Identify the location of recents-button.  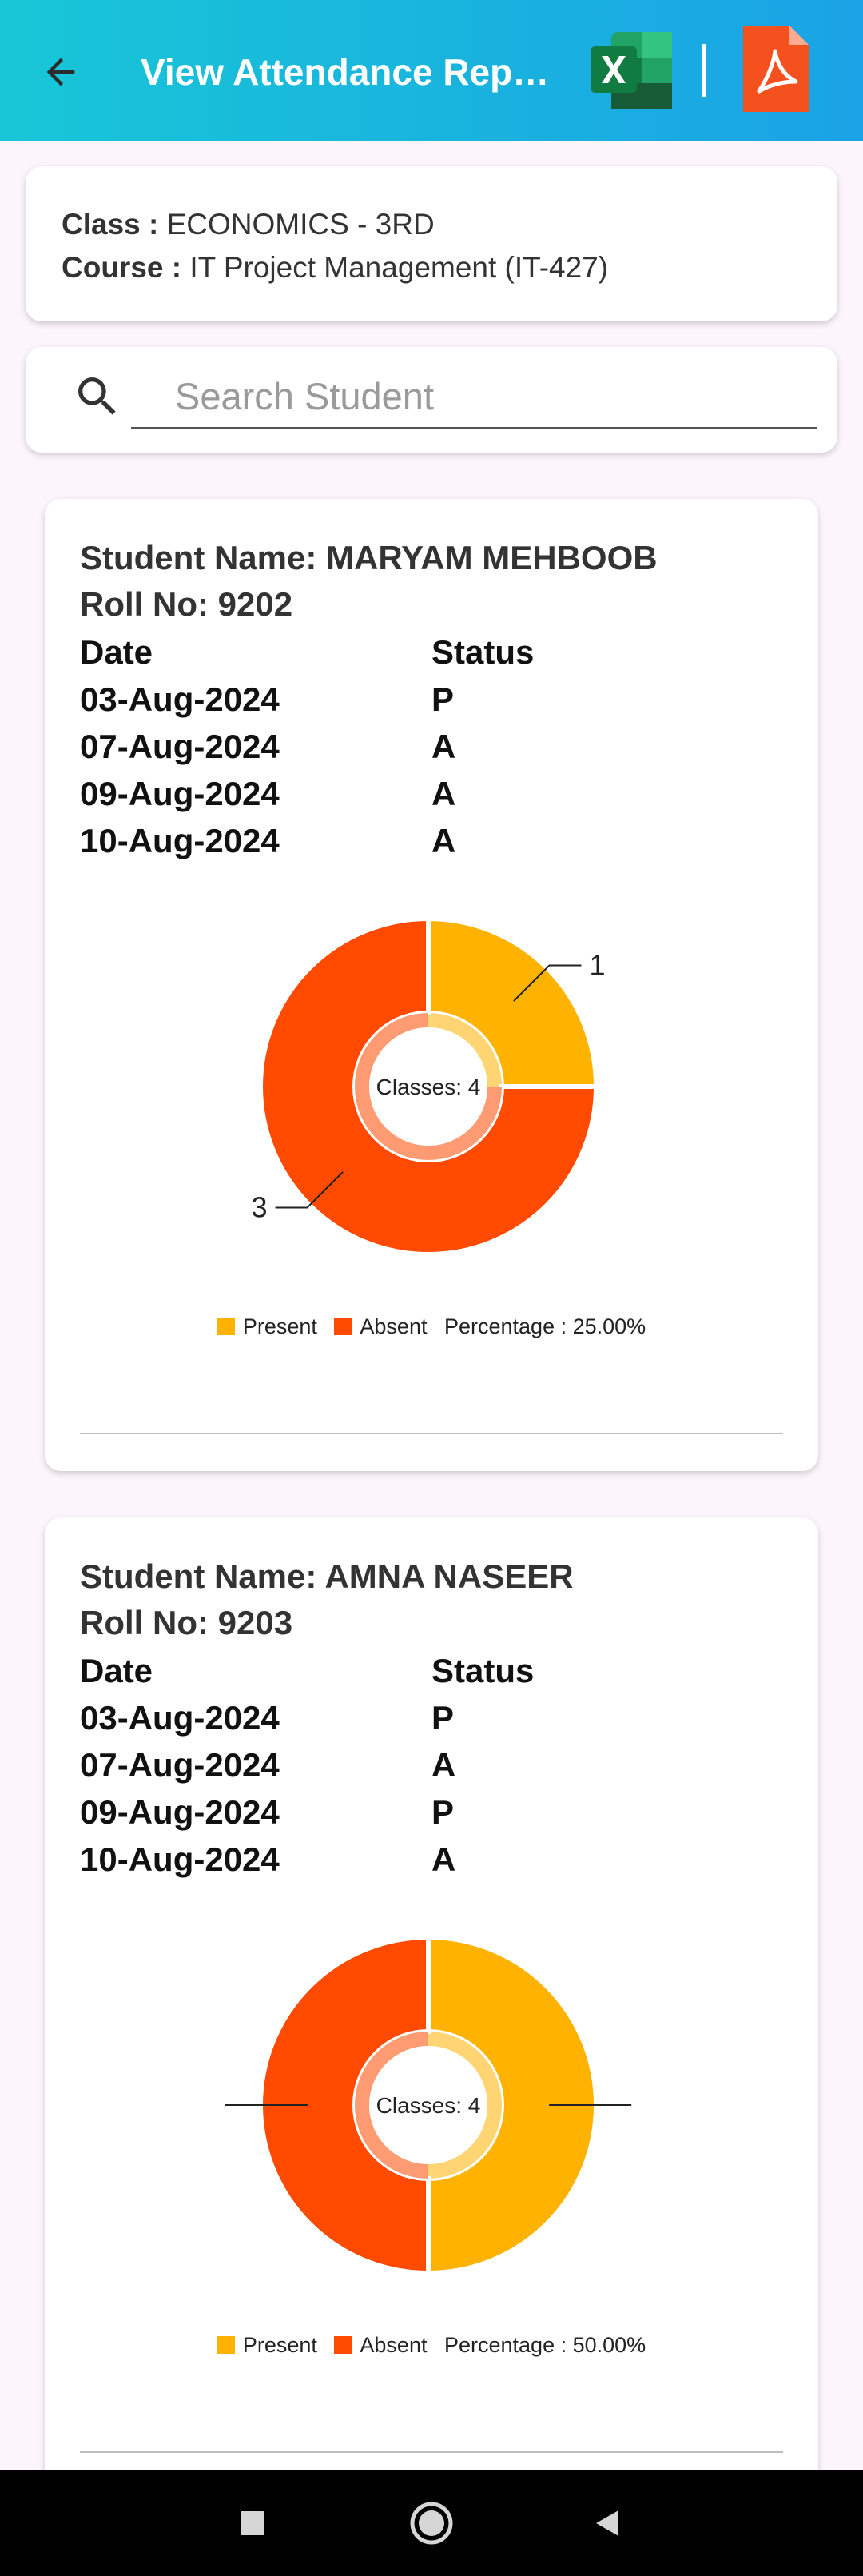
(252, 2523).